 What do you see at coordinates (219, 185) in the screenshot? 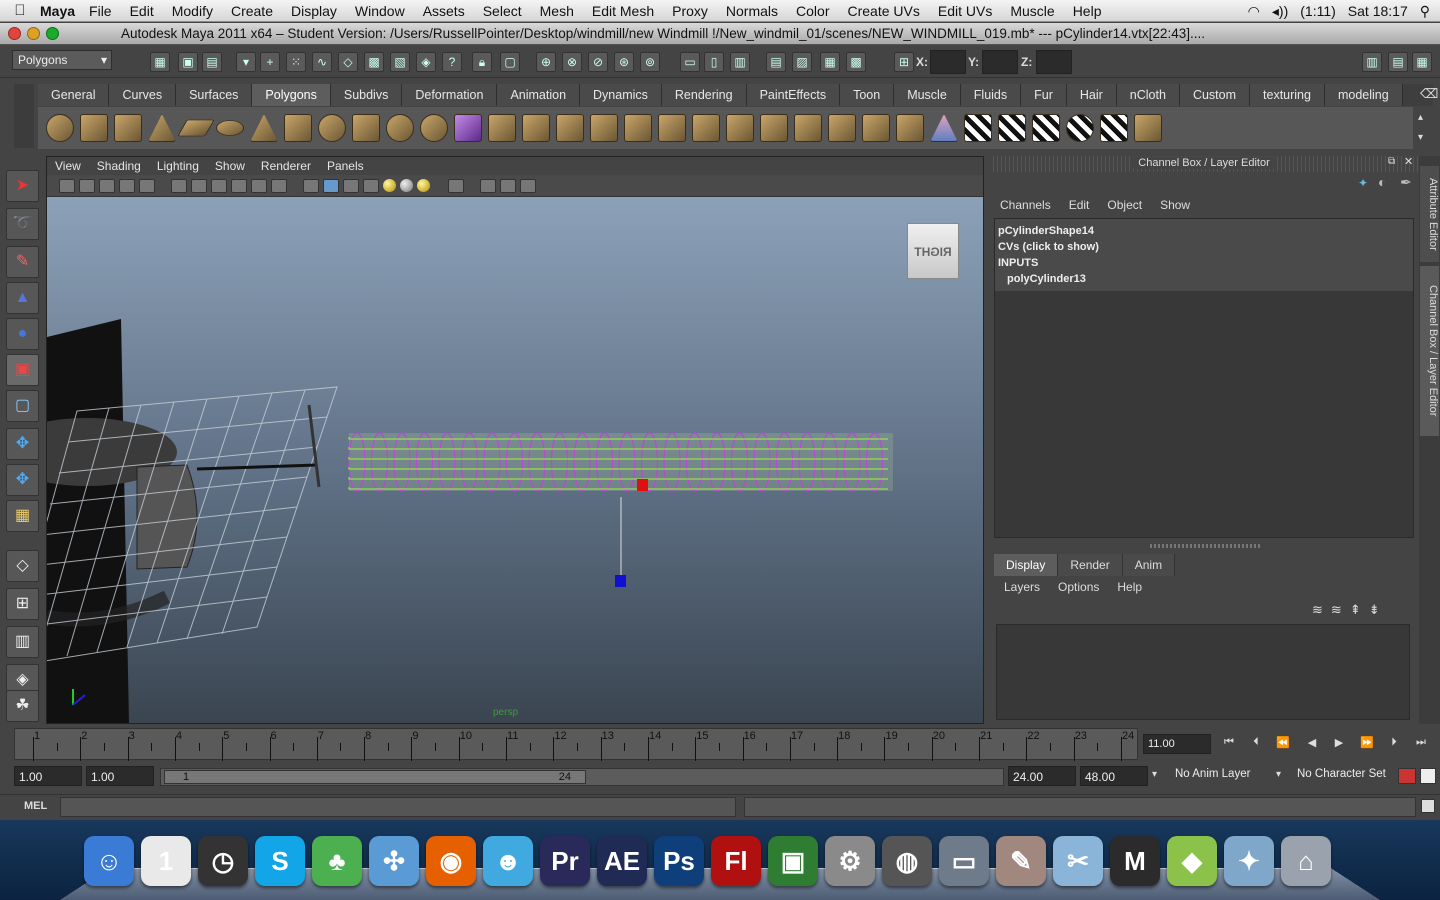
I see `gate-mask-icon` at bounding box center [219, 185].